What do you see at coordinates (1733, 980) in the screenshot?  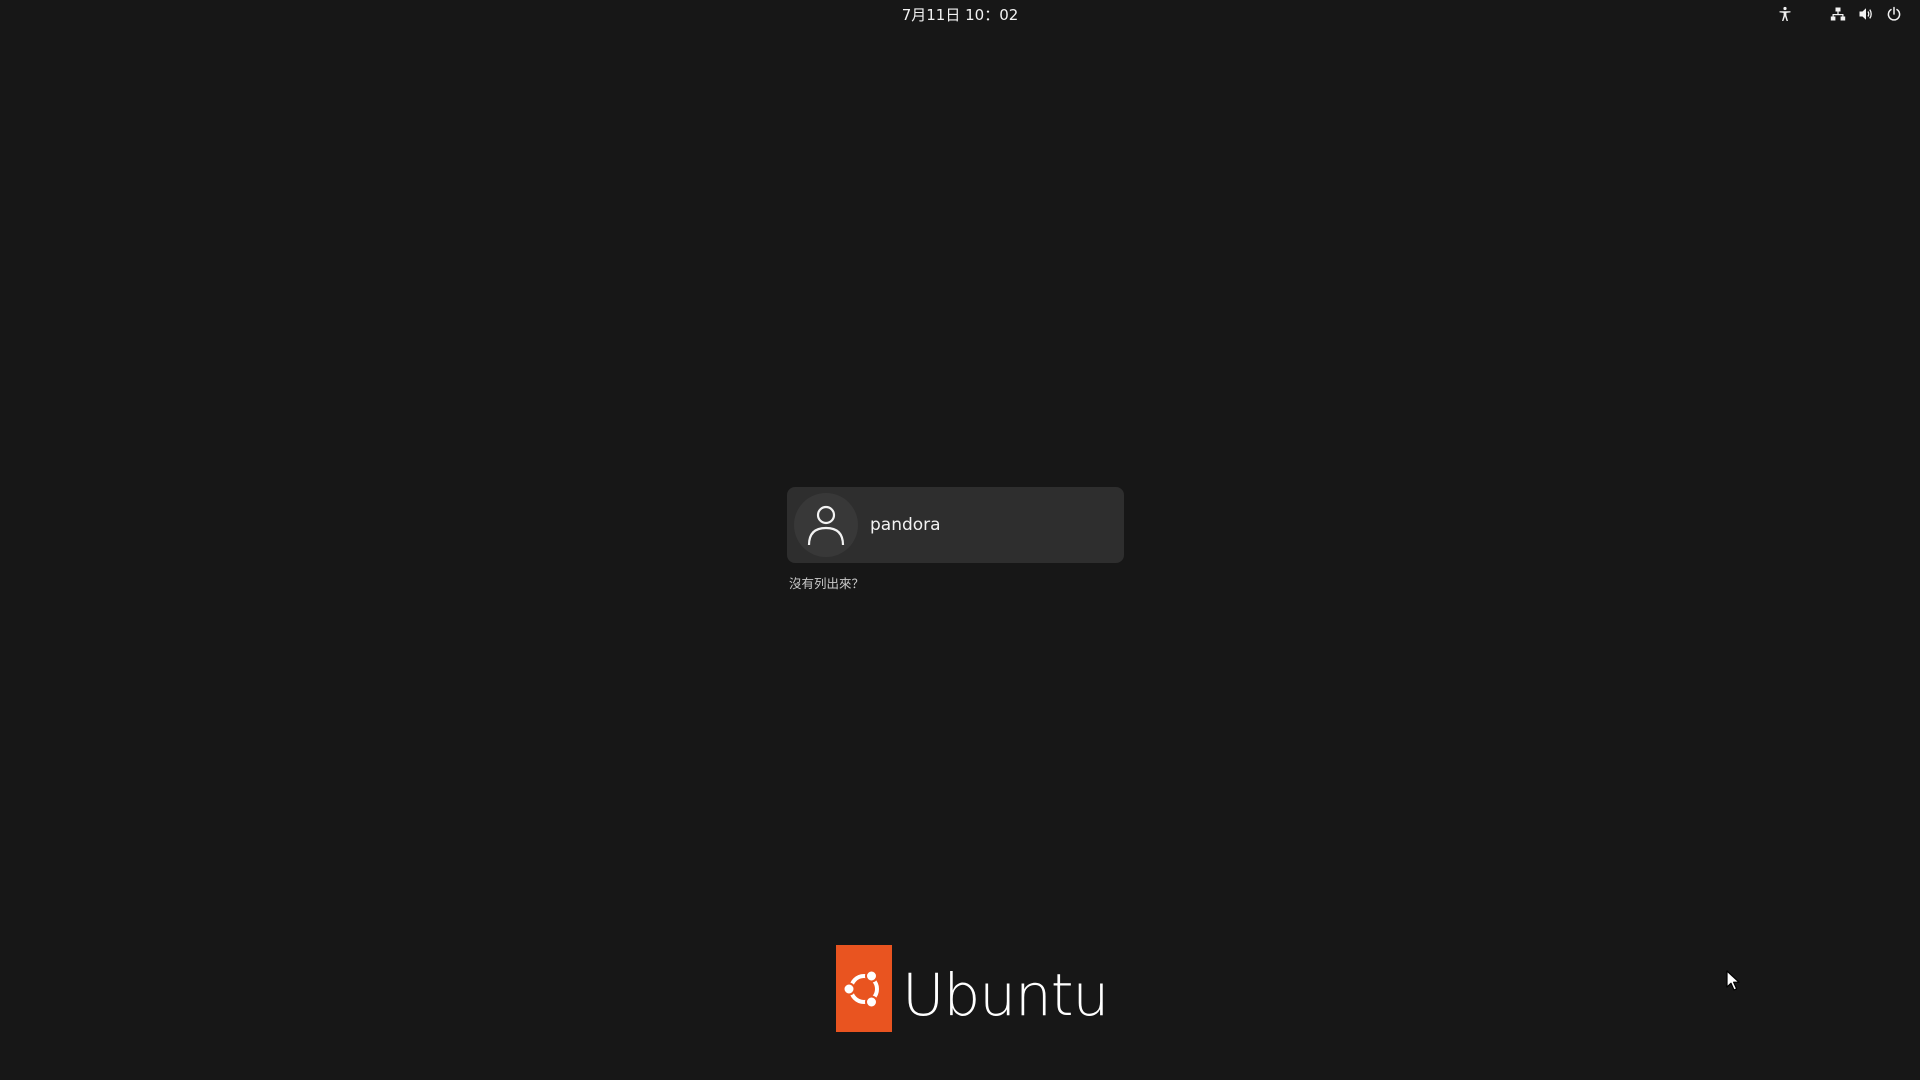 I see `mouse-pointer-icon` at bounding box center [1733, 980].